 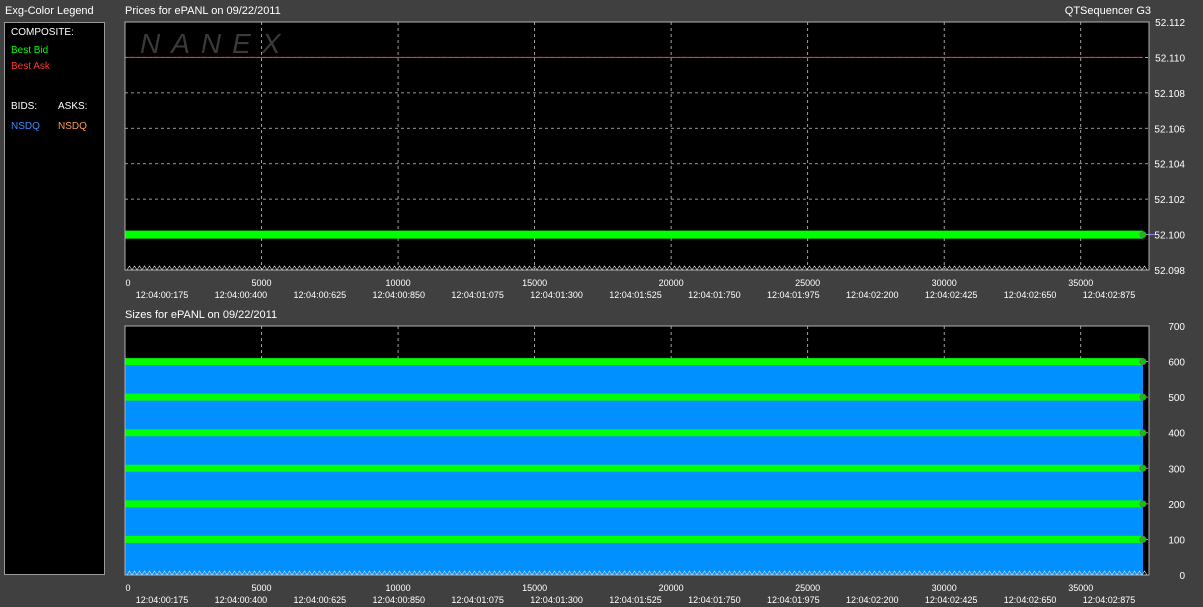 What do you see at coordinates (1030, 295) in the screenshot?
I see `price-time-label: 12:04:02:650` at bounding box center [1030, 295].